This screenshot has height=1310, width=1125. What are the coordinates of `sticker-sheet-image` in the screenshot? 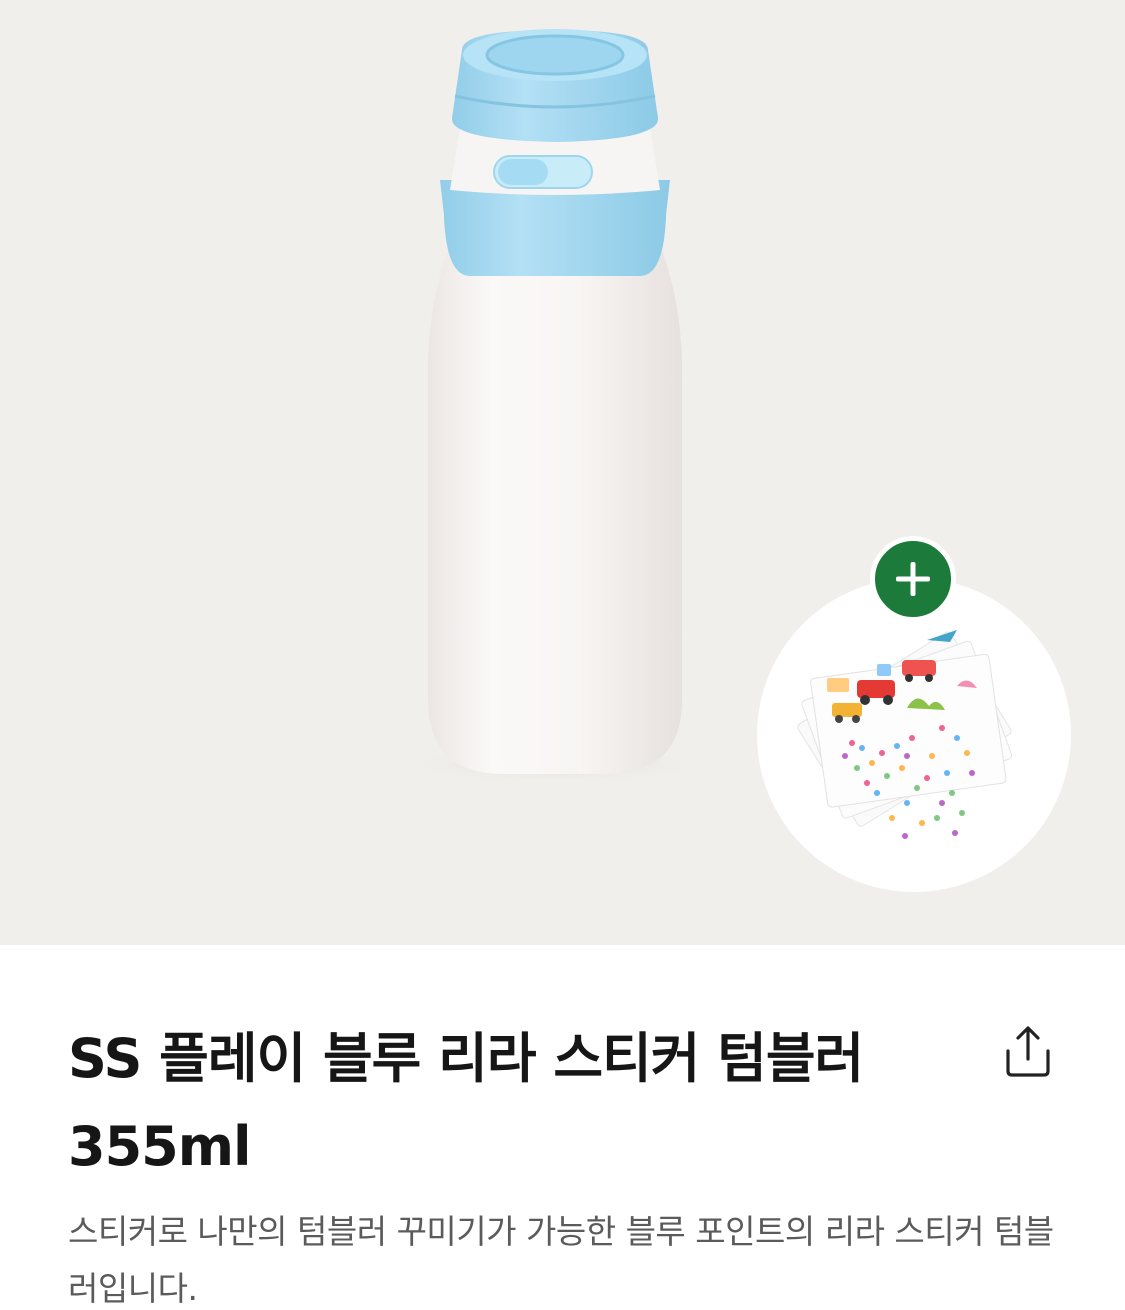 It's located at (905, 734).